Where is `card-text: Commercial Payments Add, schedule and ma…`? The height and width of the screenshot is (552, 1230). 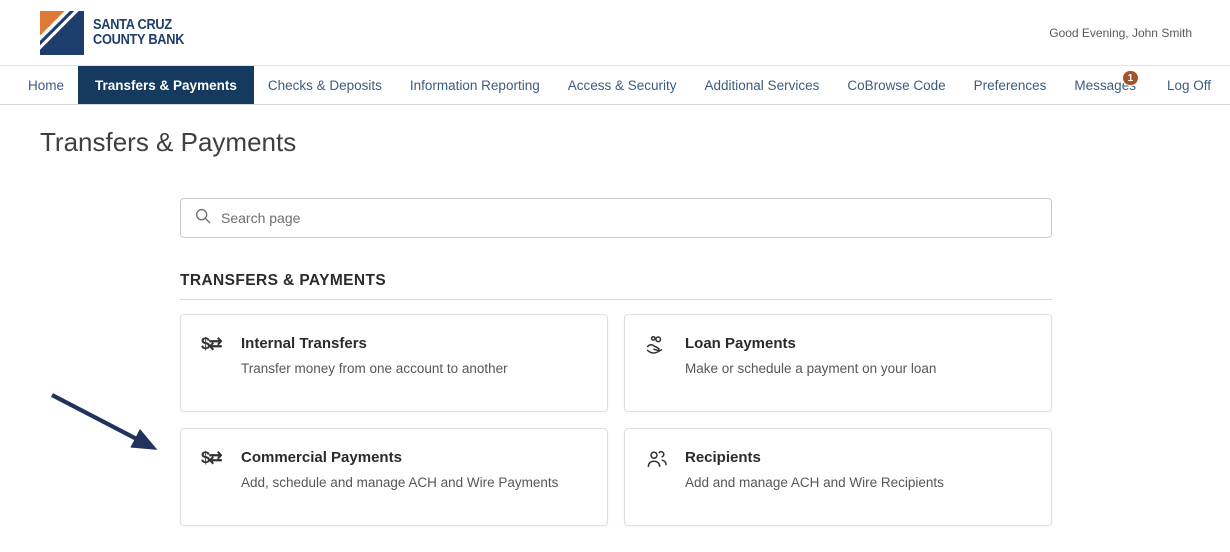
card-text: Commercial Payments Add, schedule and ma… is located at coordinates (399, 469).